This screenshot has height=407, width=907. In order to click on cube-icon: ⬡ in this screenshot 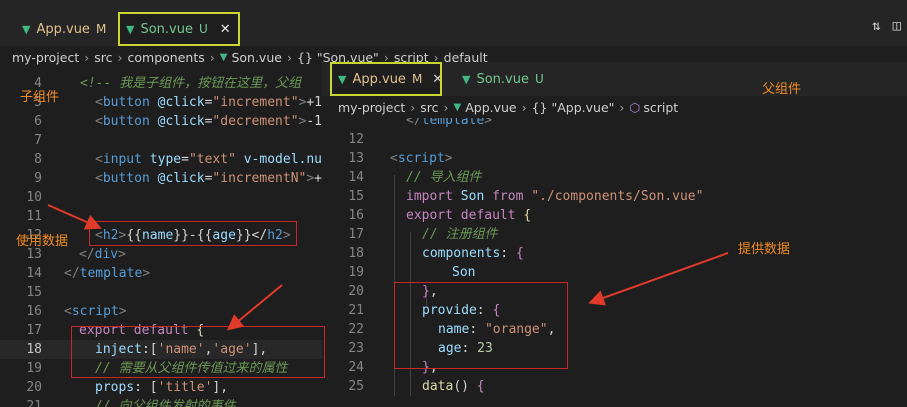, I will do `click(635, 107)`.